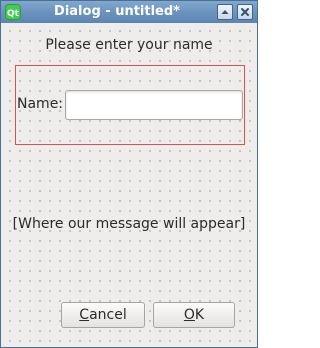 This screenshot has width=320, height=348. Describe the element at coordinates (154, 105) in the screenshot. I see `name-input` at that location.